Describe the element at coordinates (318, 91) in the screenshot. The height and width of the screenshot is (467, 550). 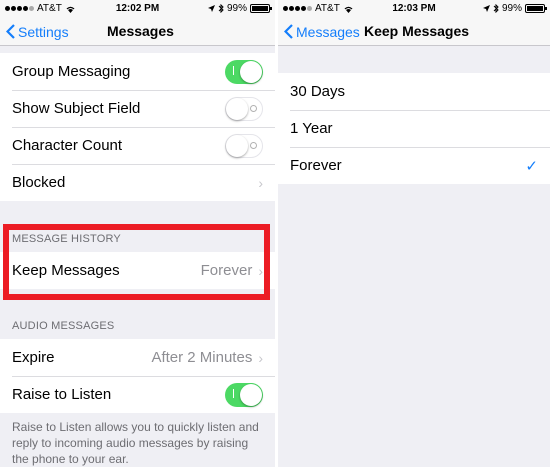
I see `option-label: 30 Days` at that location.